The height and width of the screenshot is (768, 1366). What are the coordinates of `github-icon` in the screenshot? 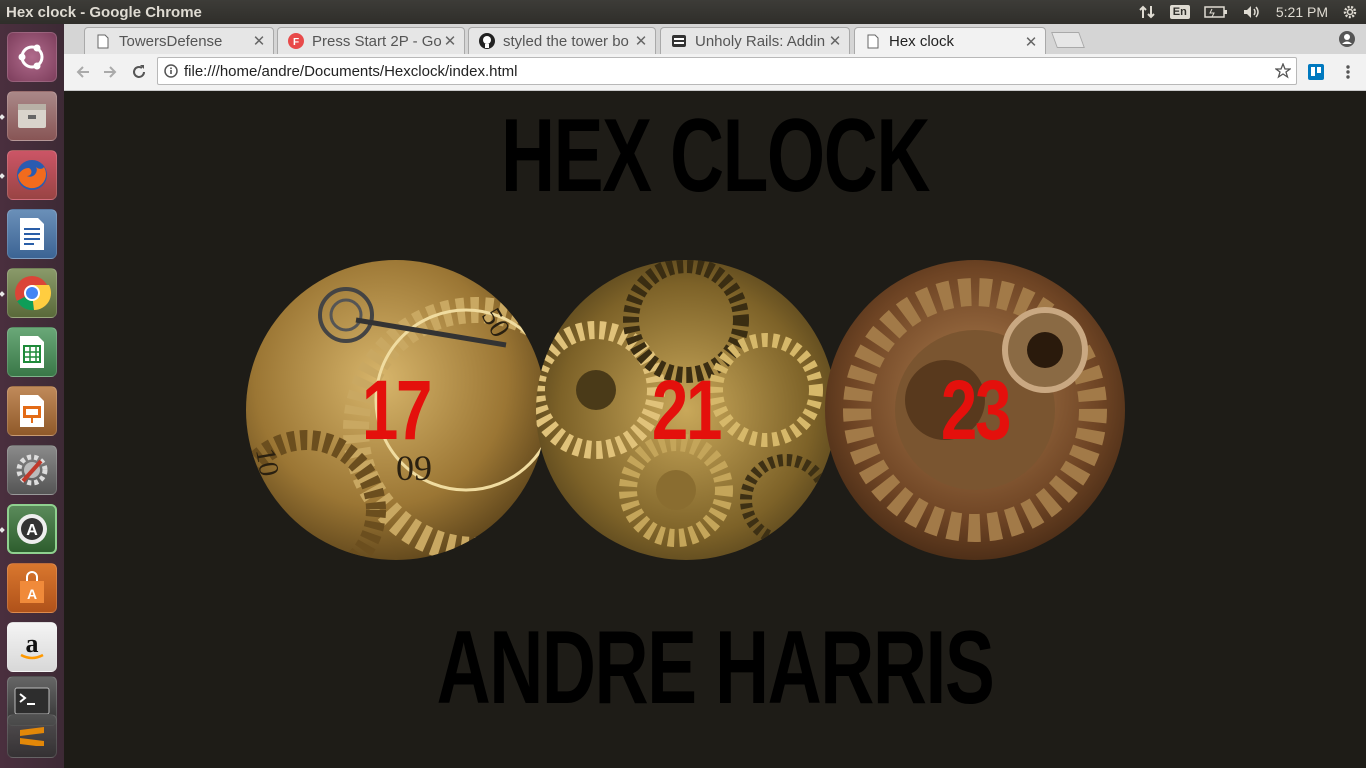 It's located at (487, 41).